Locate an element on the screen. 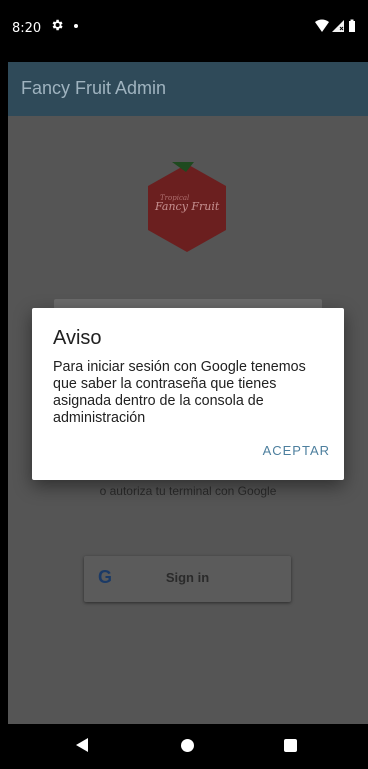 The image size is (368, 769). signal-icon is located at coordinates (338, 26).